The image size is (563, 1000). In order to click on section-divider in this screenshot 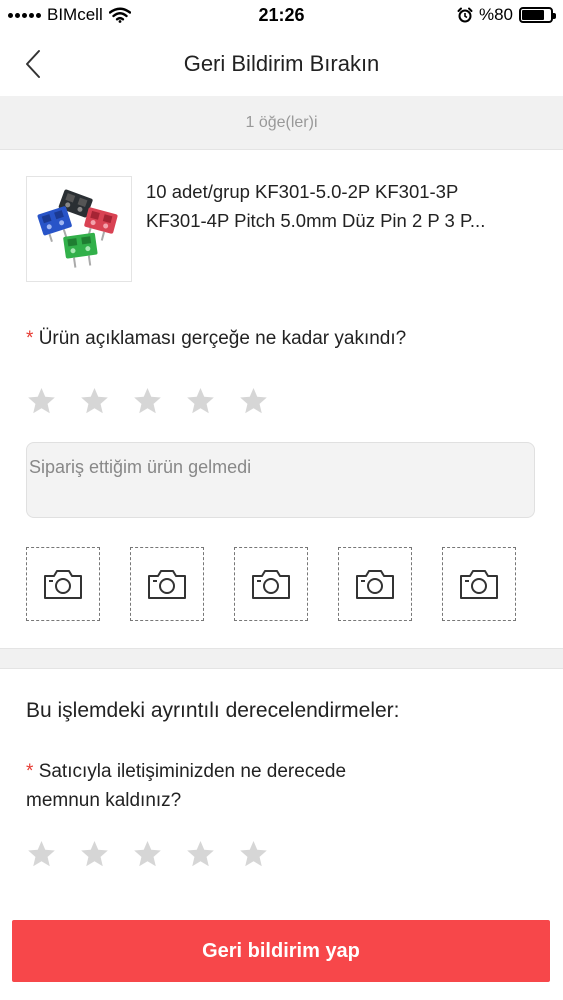, I will do `click(281, 658)`.